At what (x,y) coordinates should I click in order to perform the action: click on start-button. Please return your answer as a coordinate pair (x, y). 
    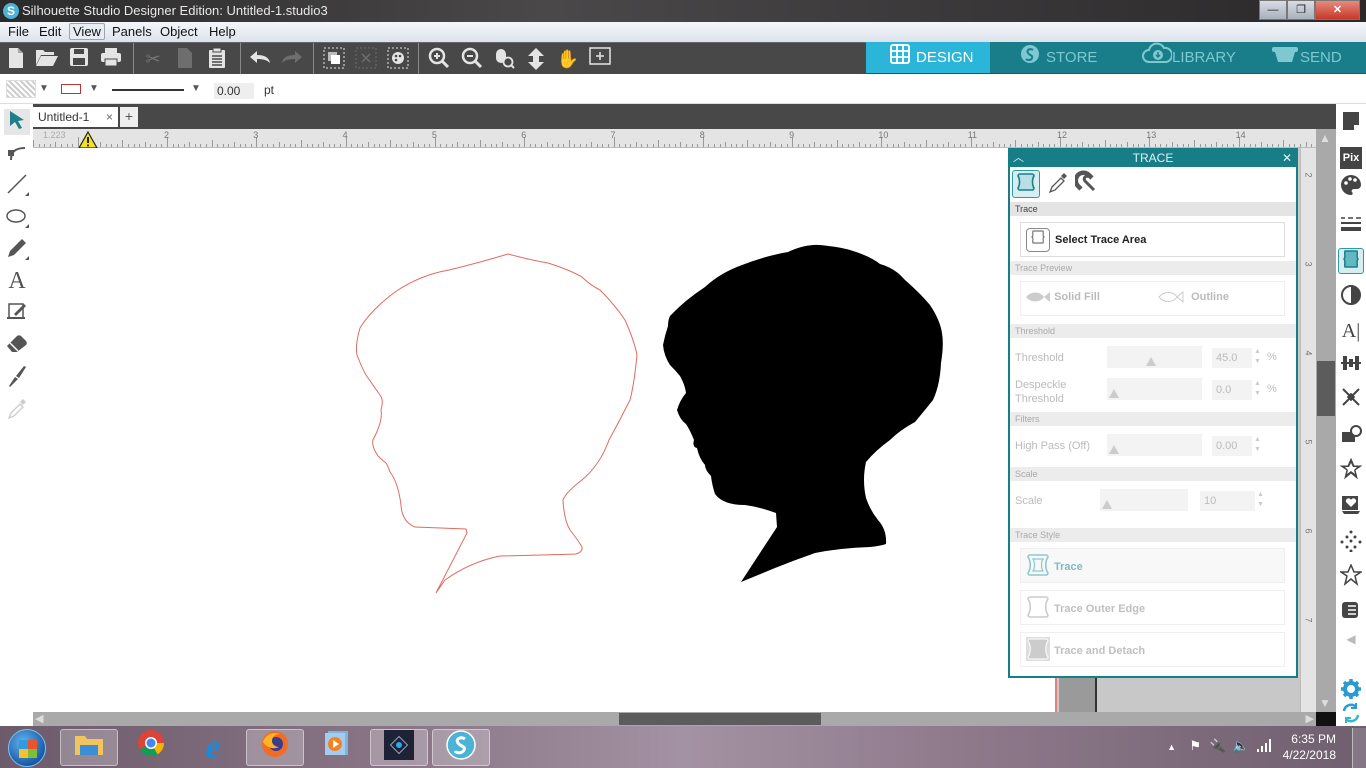
    Looking at the image, I should click on (27, 748).